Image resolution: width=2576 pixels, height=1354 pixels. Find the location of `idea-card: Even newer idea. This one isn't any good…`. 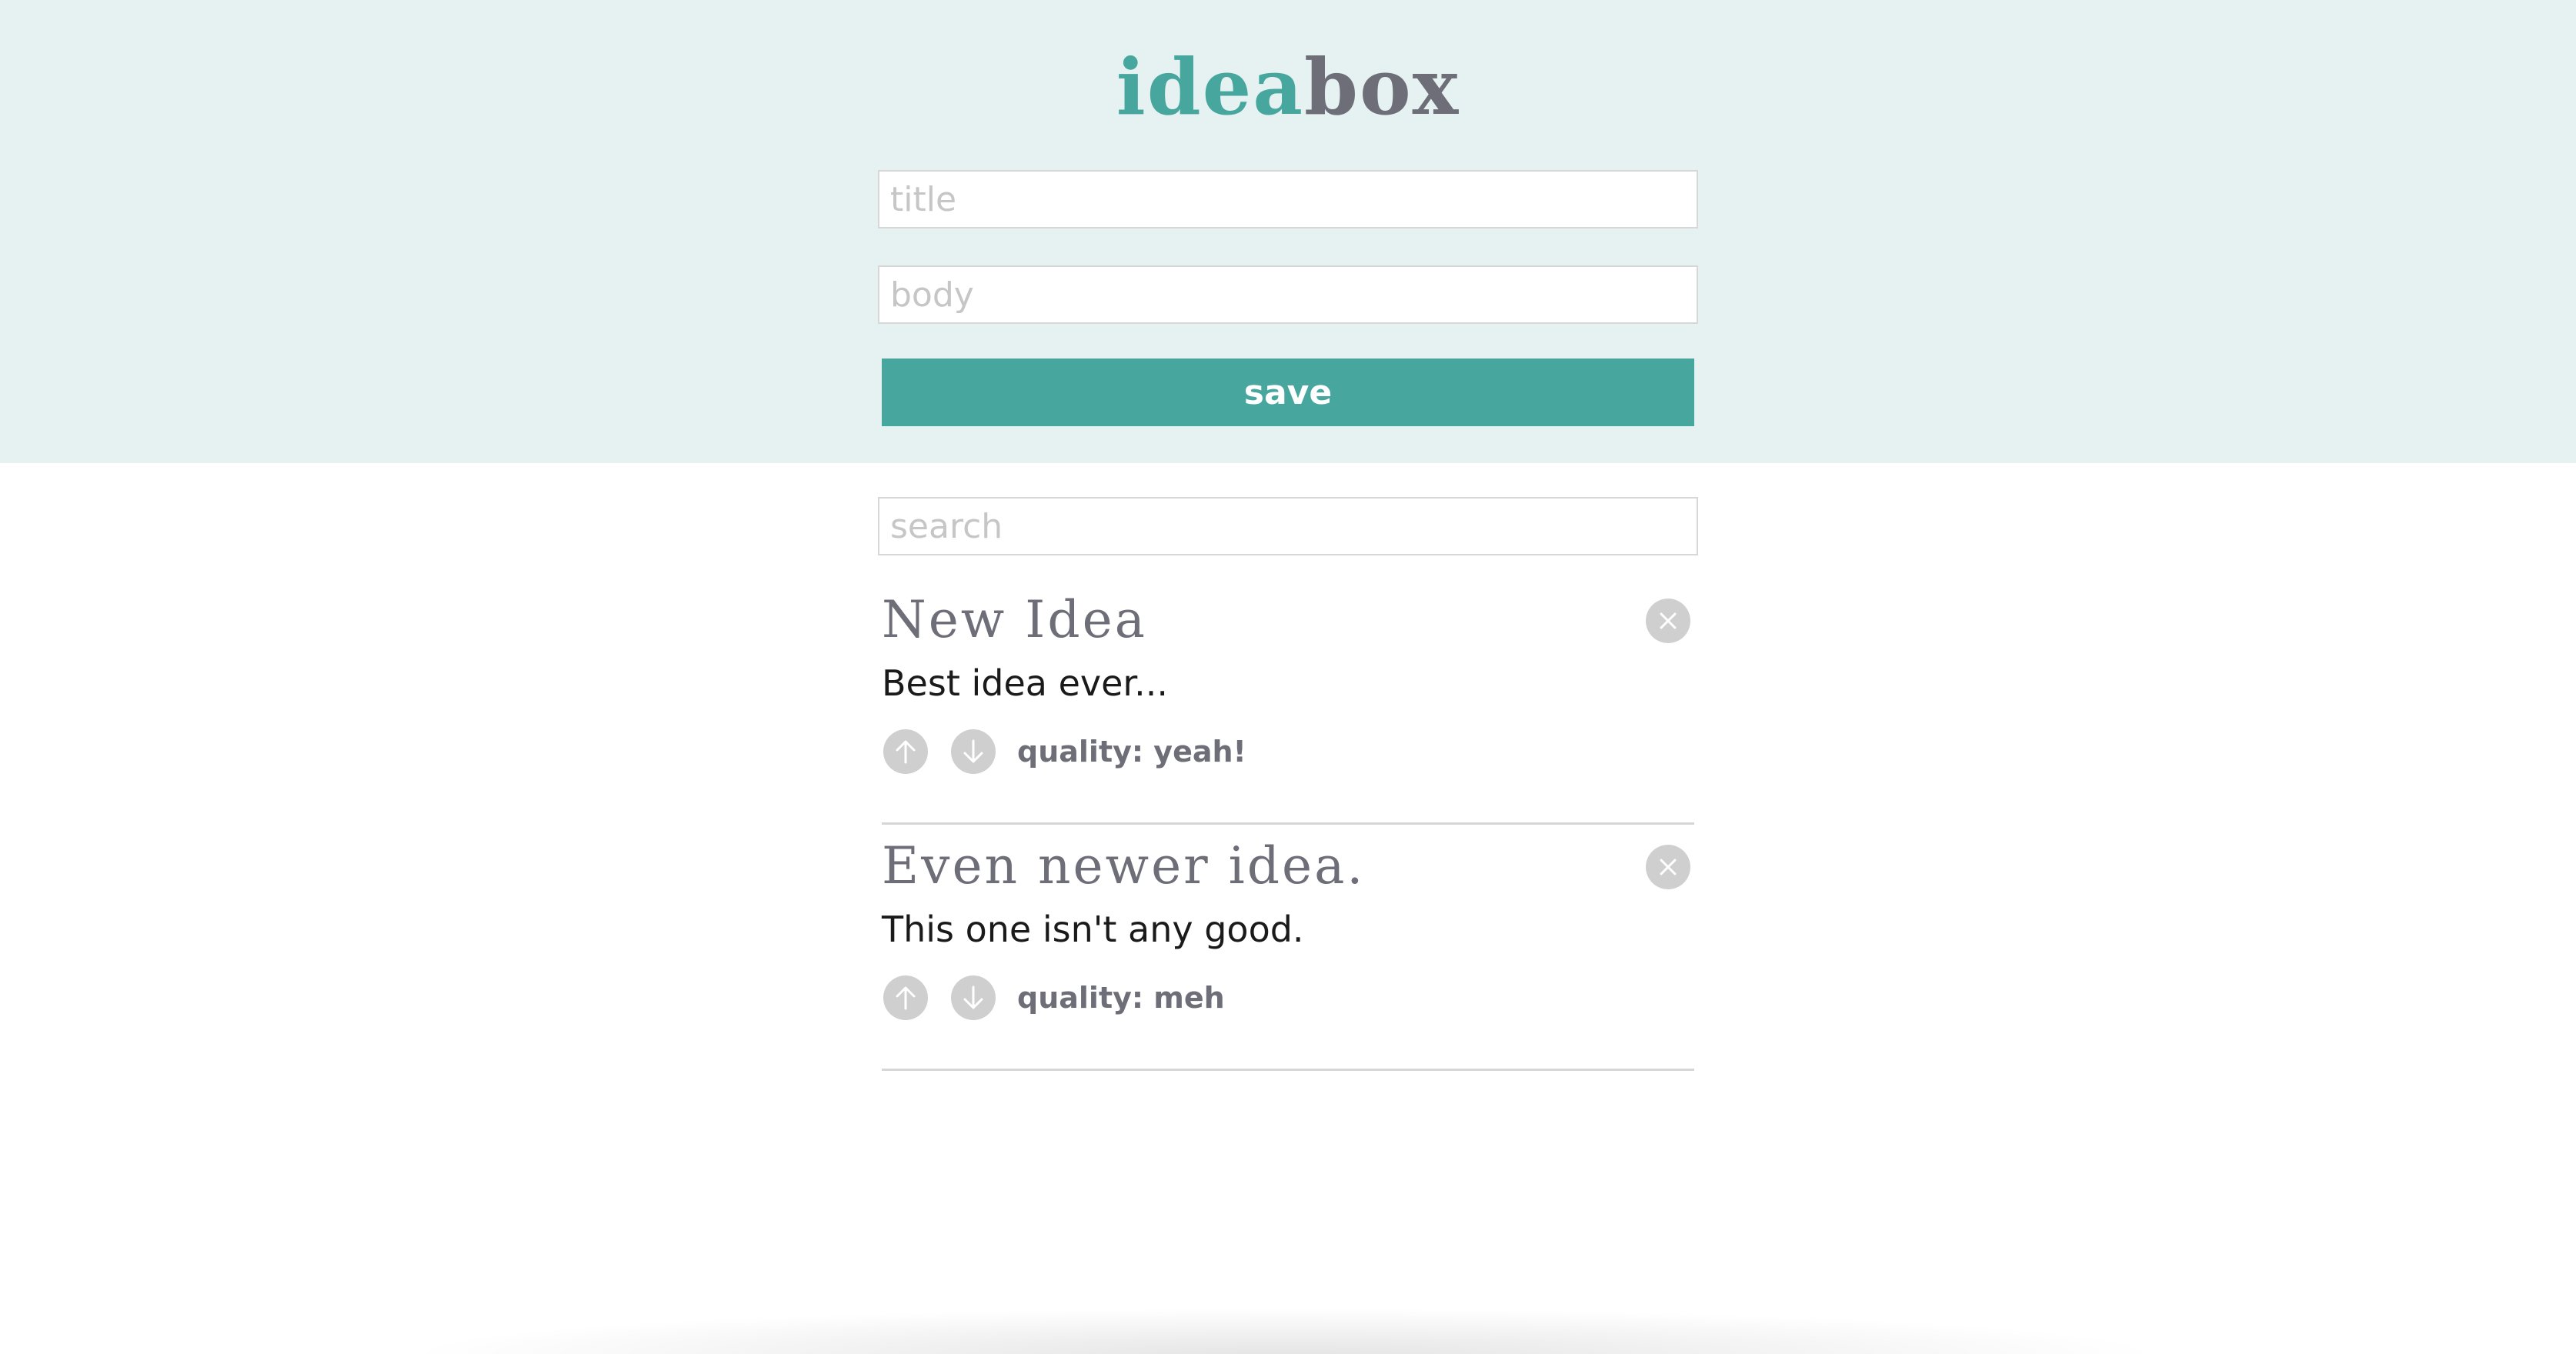

idea-card: Even newer idea. This one isn't any good… is located at coordinates (1288, 948).